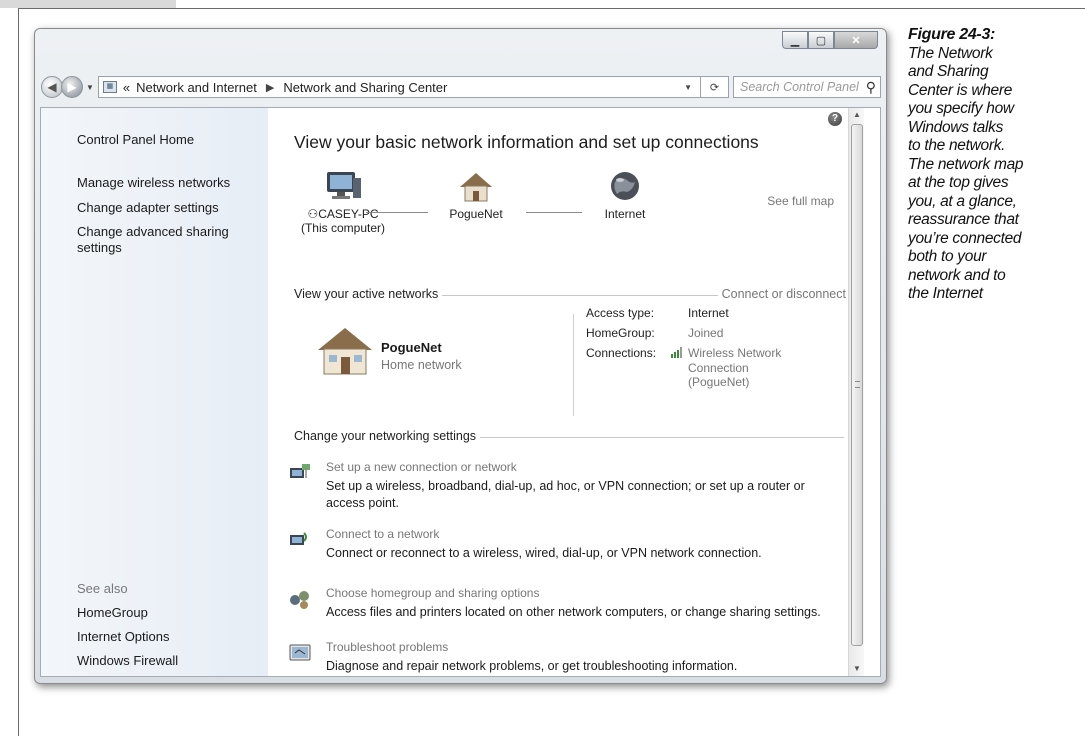 Image resolution: width=1085 pixels, height=736 pixels. Describe the element at coordinates (573, 365) in the screenshot. I see `network-details-divider` at that location.